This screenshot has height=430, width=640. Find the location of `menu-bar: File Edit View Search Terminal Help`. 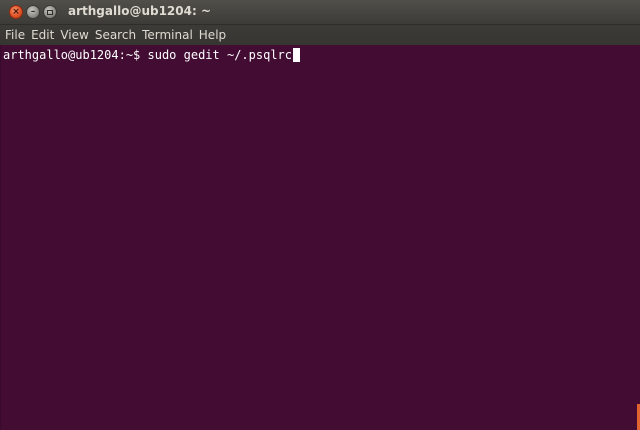

menu-bar: File Edit View Search Terminal Help is located at coordinates (320, 35).